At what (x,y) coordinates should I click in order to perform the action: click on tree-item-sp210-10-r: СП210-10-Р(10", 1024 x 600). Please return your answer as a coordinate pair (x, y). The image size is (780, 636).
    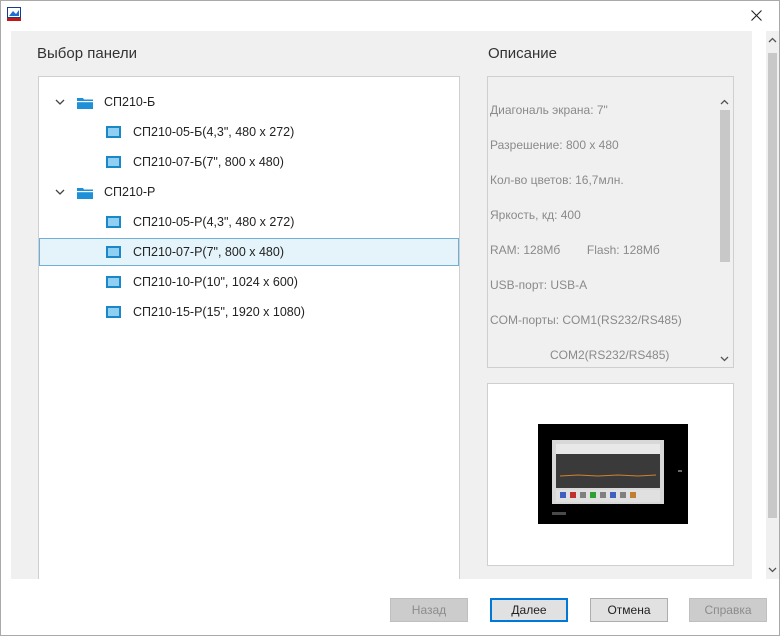
    Looking at the image, I should click on (249, 282).